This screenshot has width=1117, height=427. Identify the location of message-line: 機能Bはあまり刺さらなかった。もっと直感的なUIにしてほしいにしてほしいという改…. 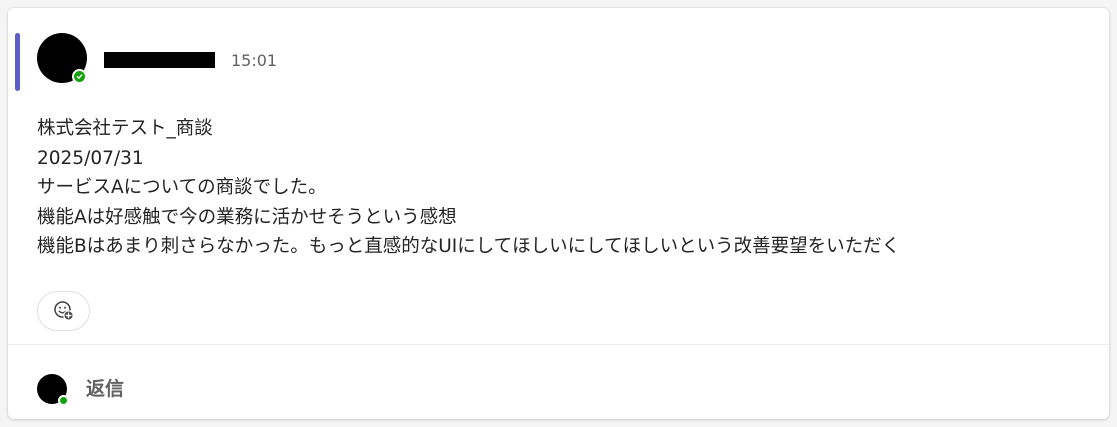
(469, 246).